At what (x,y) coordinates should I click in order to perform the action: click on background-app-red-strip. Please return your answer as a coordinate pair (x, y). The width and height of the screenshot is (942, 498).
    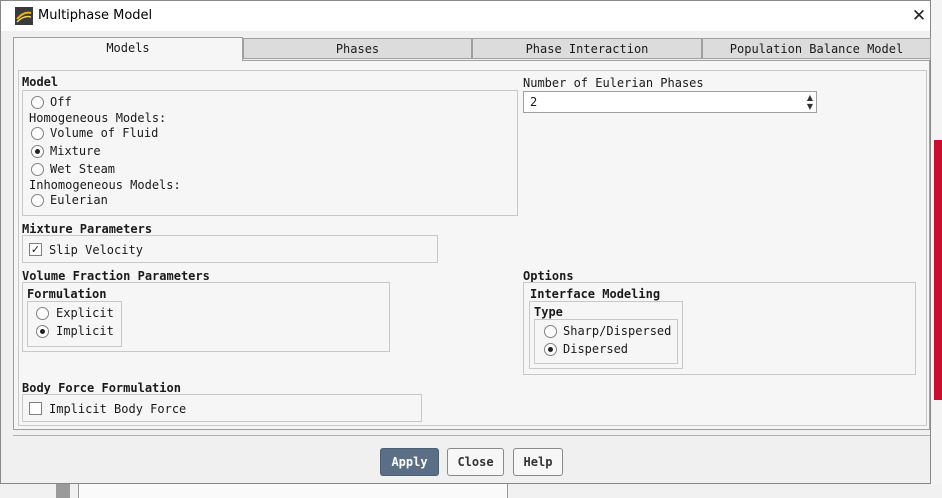
    Looking at the image, I should click on (938, 270).